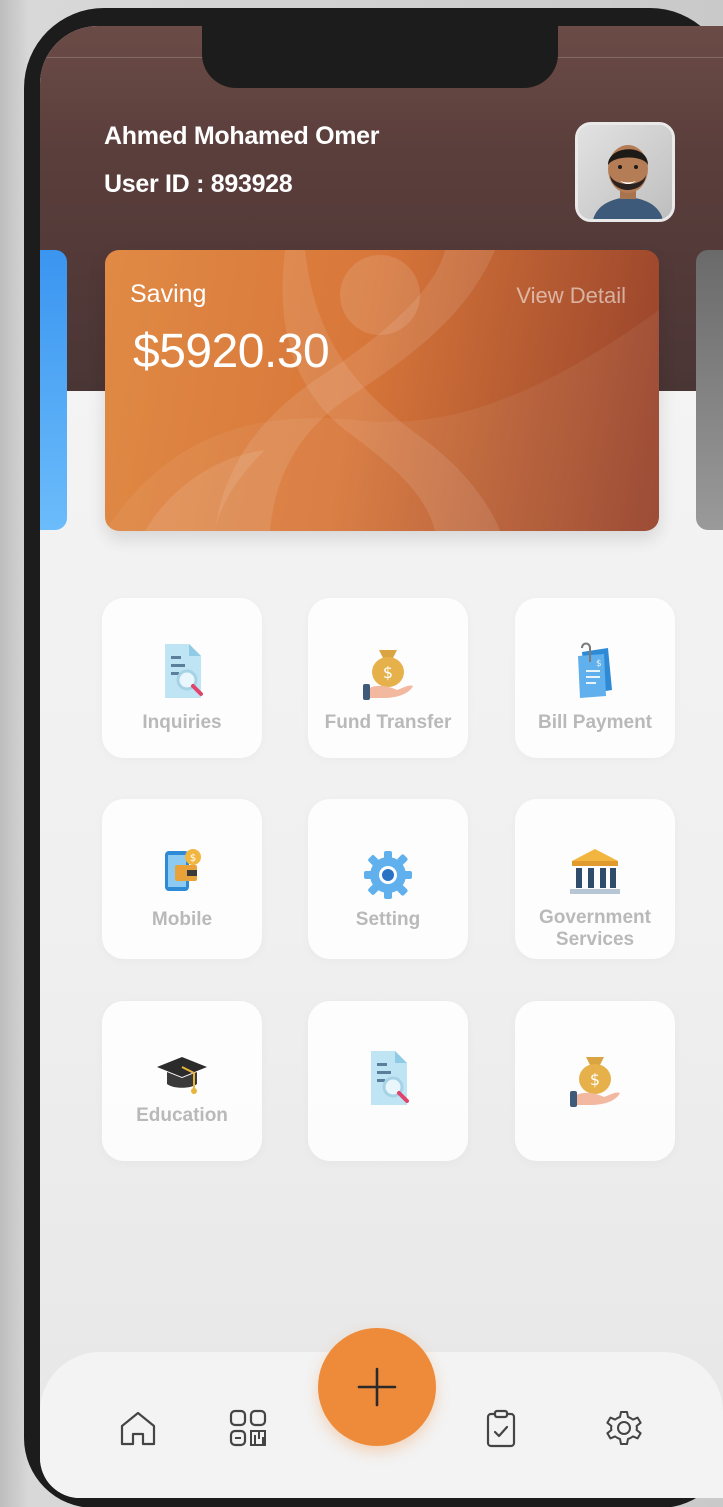 The image size is (723, 1507). I want to click on account-balance: $5920.30, so click(231, 351).